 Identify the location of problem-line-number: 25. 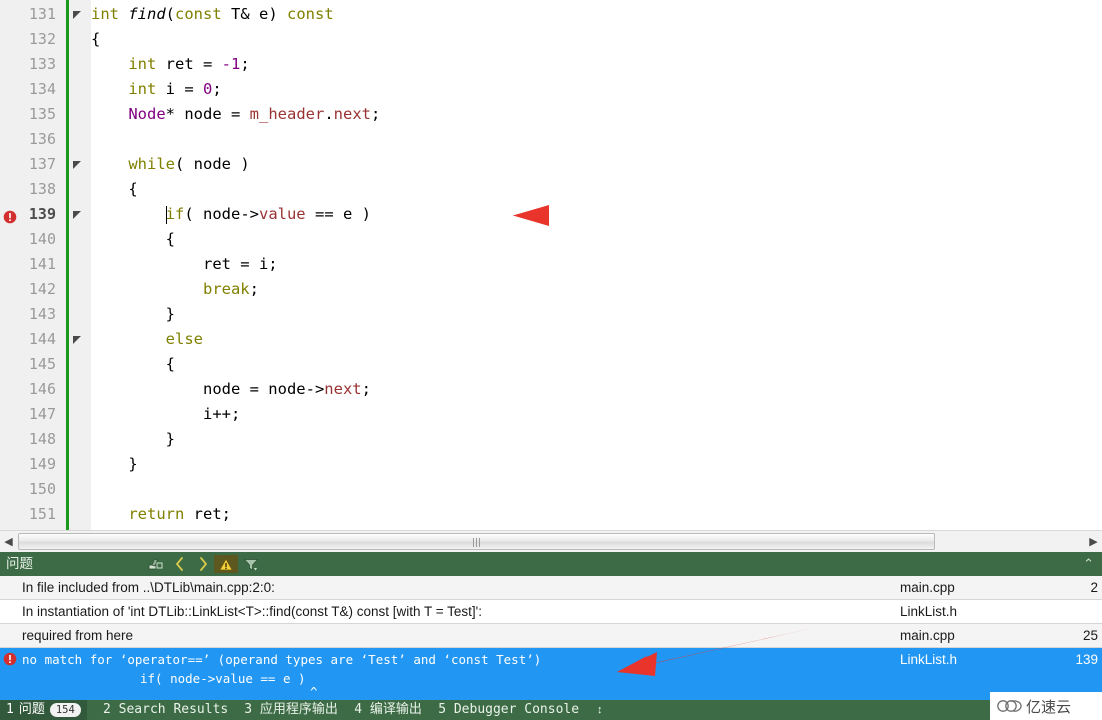
(1090, 635).